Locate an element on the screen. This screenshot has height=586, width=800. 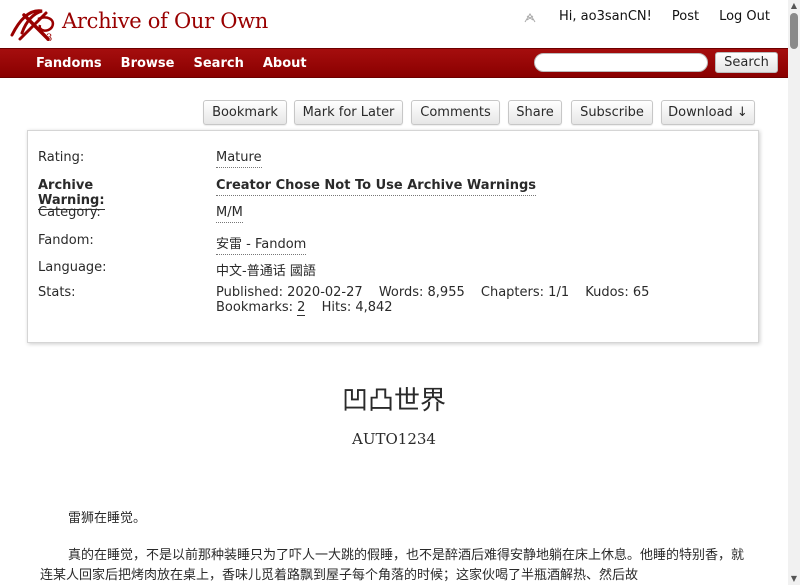
kudos-value: 65 is located at coordinates (641, 292).